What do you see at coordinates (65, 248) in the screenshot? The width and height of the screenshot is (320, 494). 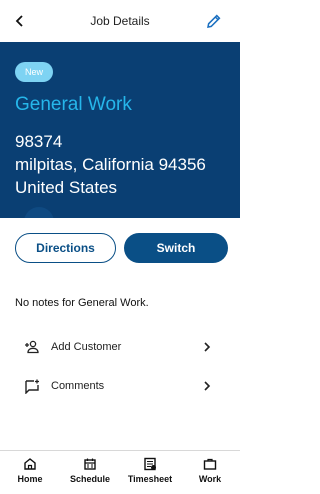 I see `directions-button: Directions` at bounding box center [65, 248].